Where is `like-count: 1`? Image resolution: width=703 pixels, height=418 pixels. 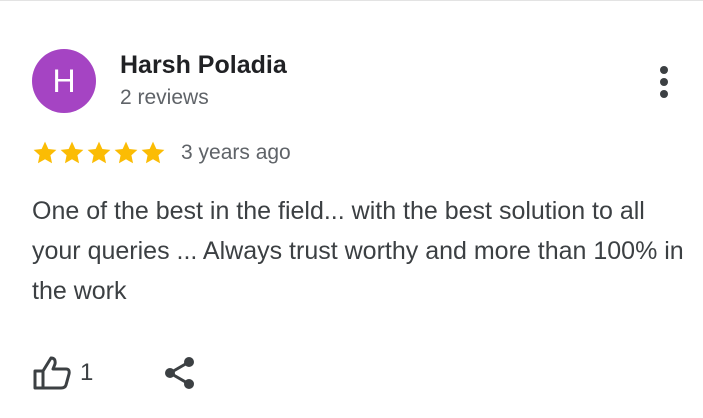 like-count: 1 is located at coordinates (87, 372).